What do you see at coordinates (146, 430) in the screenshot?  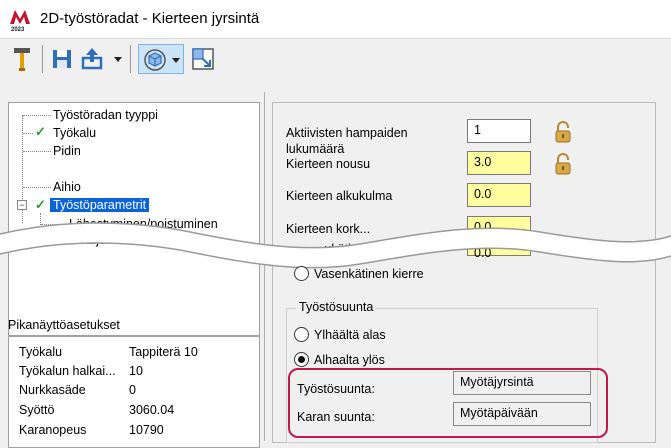 I see `quick-setting-value: 10790` at bounding box center [146, 430].